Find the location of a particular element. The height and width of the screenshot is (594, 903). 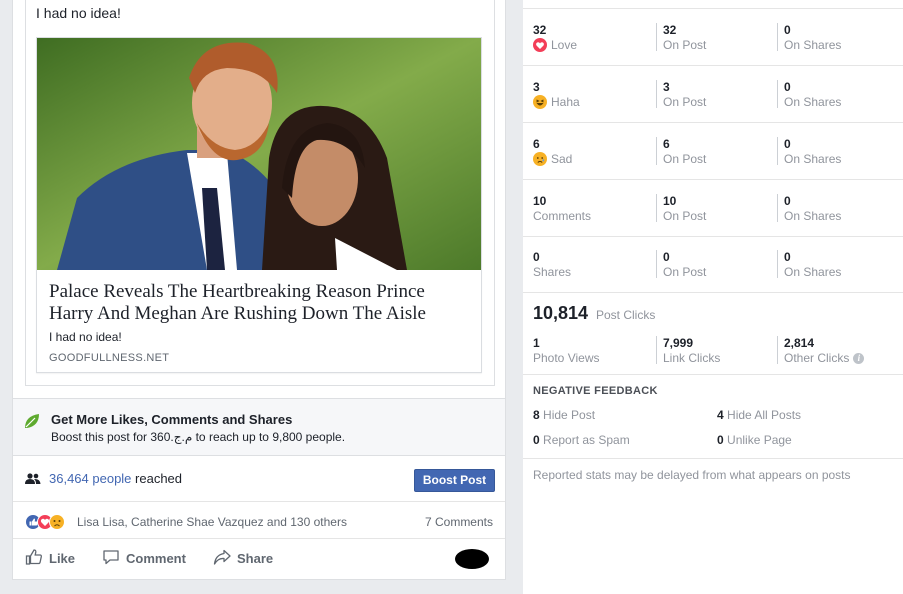

hide-post-stat: 8 Hide Post is located at coordinates (564, 415).